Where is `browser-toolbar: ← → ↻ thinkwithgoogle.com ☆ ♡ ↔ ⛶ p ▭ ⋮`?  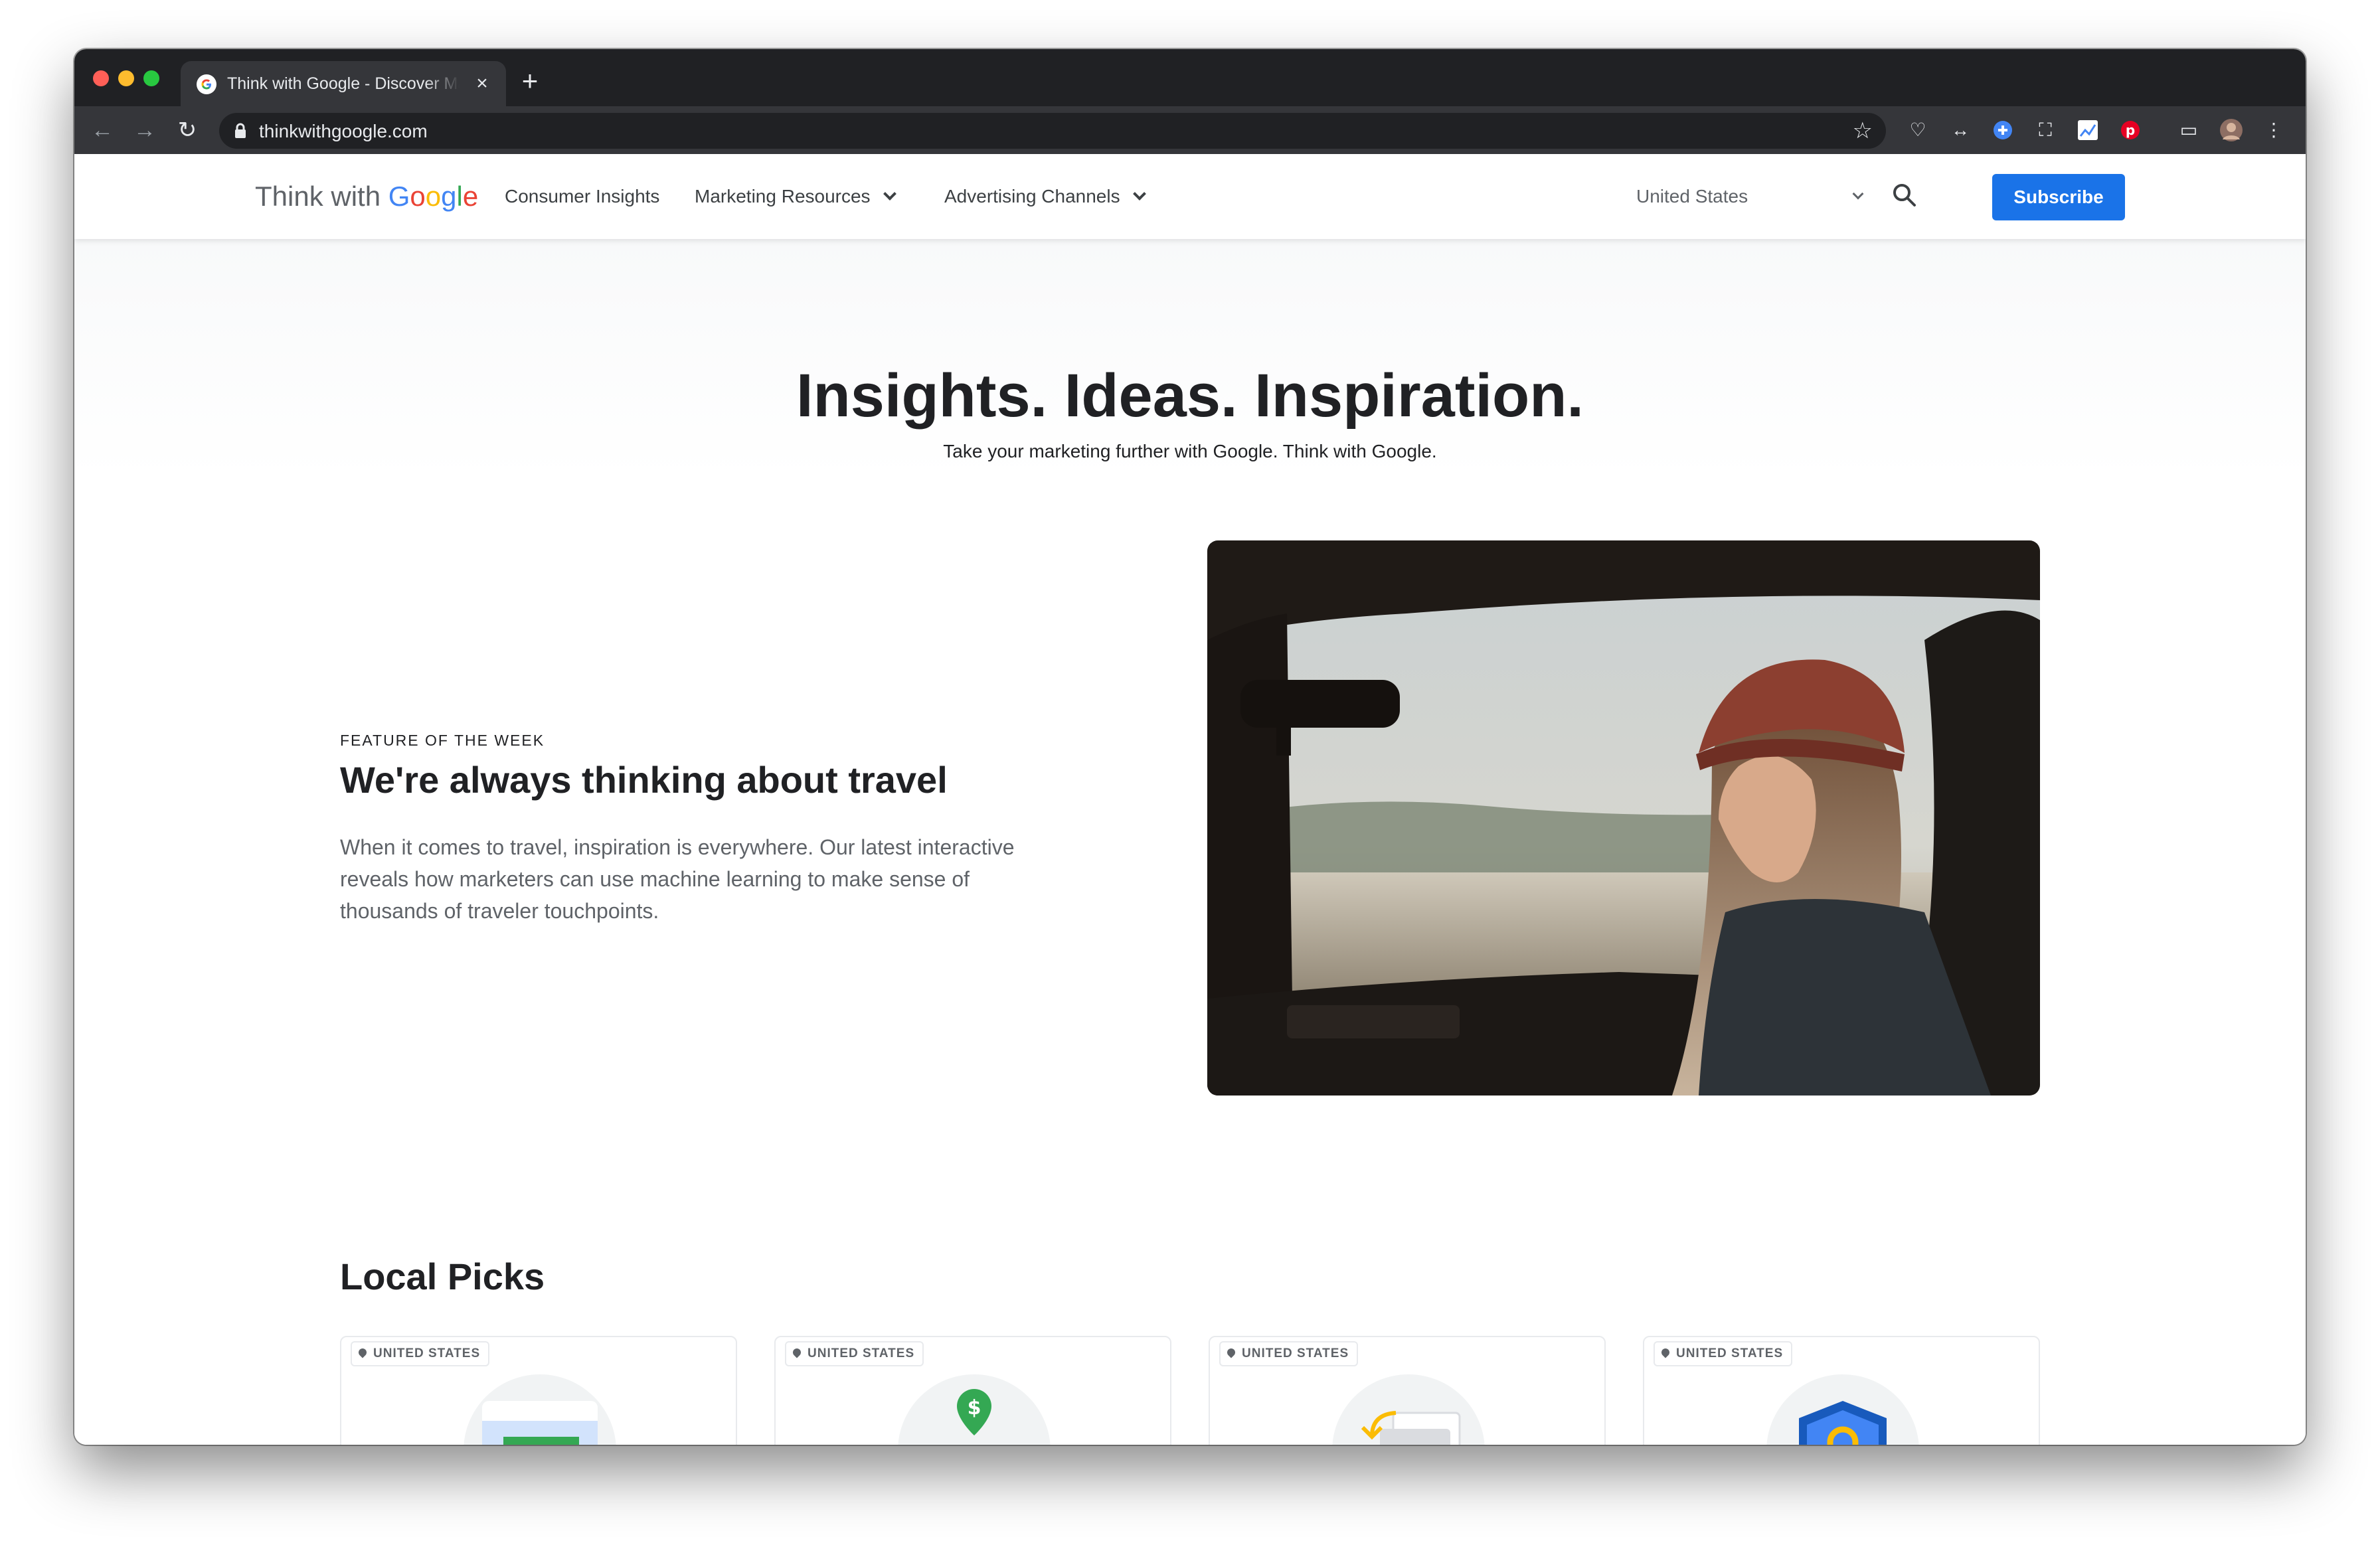 browser-toolbar: ← → ↻ thinkwithgoogle.com ☆ ♡ ↔ ⛶ p ▭ ⋮ is located at coordinates (1190, 130).